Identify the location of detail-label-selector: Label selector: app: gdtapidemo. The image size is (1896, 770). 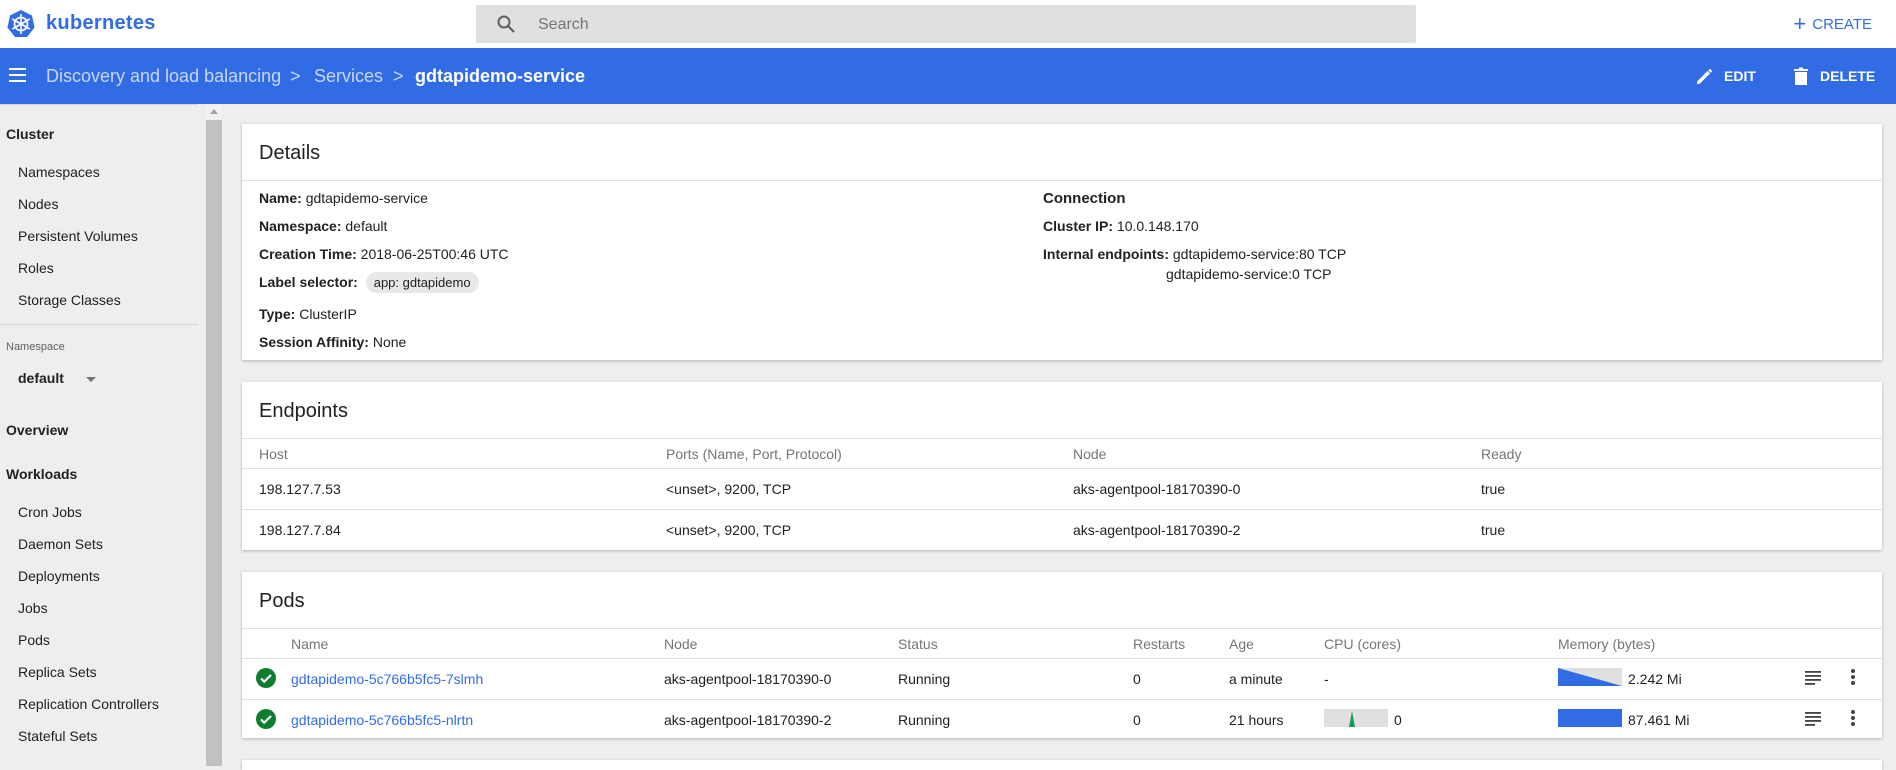
(369, 282).